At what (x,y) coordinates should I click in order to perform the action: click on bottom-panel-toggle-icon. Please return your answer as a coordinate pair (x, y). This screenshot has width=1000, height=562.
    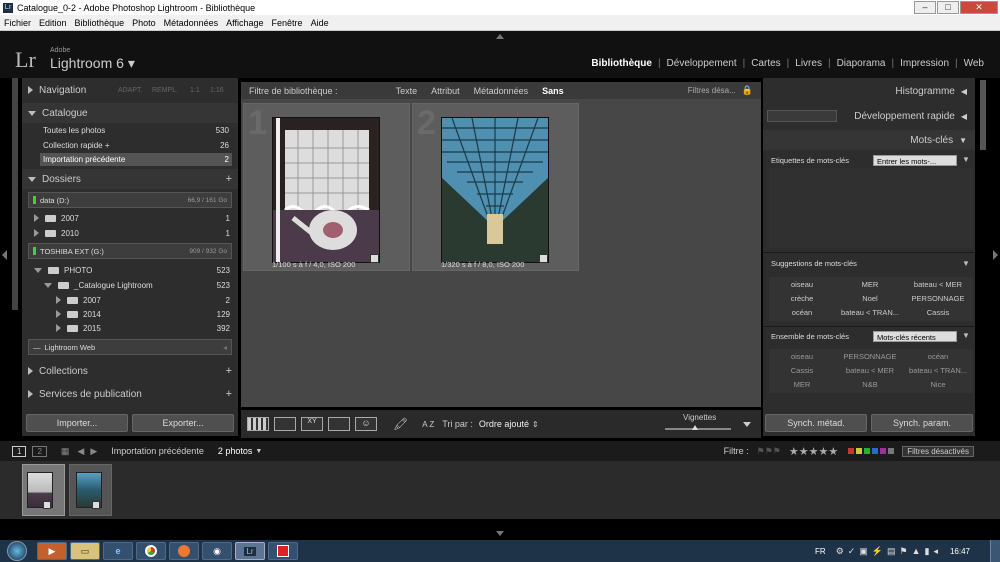
    Looking at the image, I should click on (500, 533).